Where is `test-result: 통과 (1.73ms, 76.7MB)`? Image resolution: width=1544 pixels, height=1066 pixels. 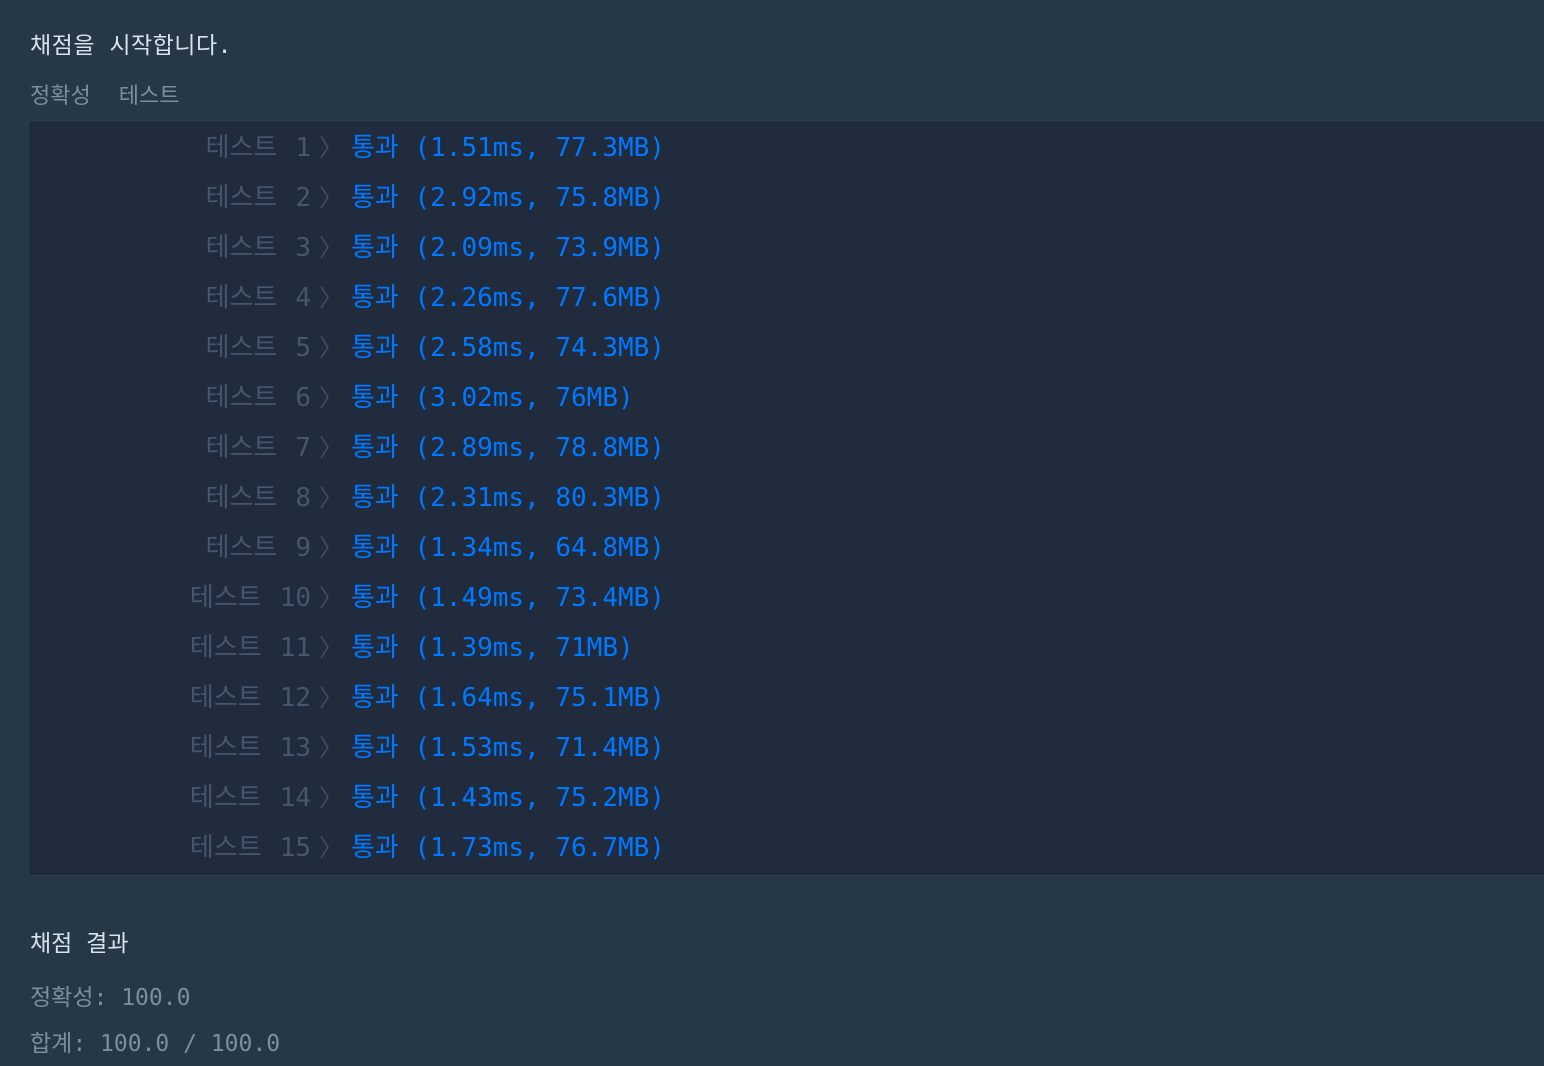
test-result: 통과 (1.73ms, 76.7MB) is located at coordinates (508, 848).